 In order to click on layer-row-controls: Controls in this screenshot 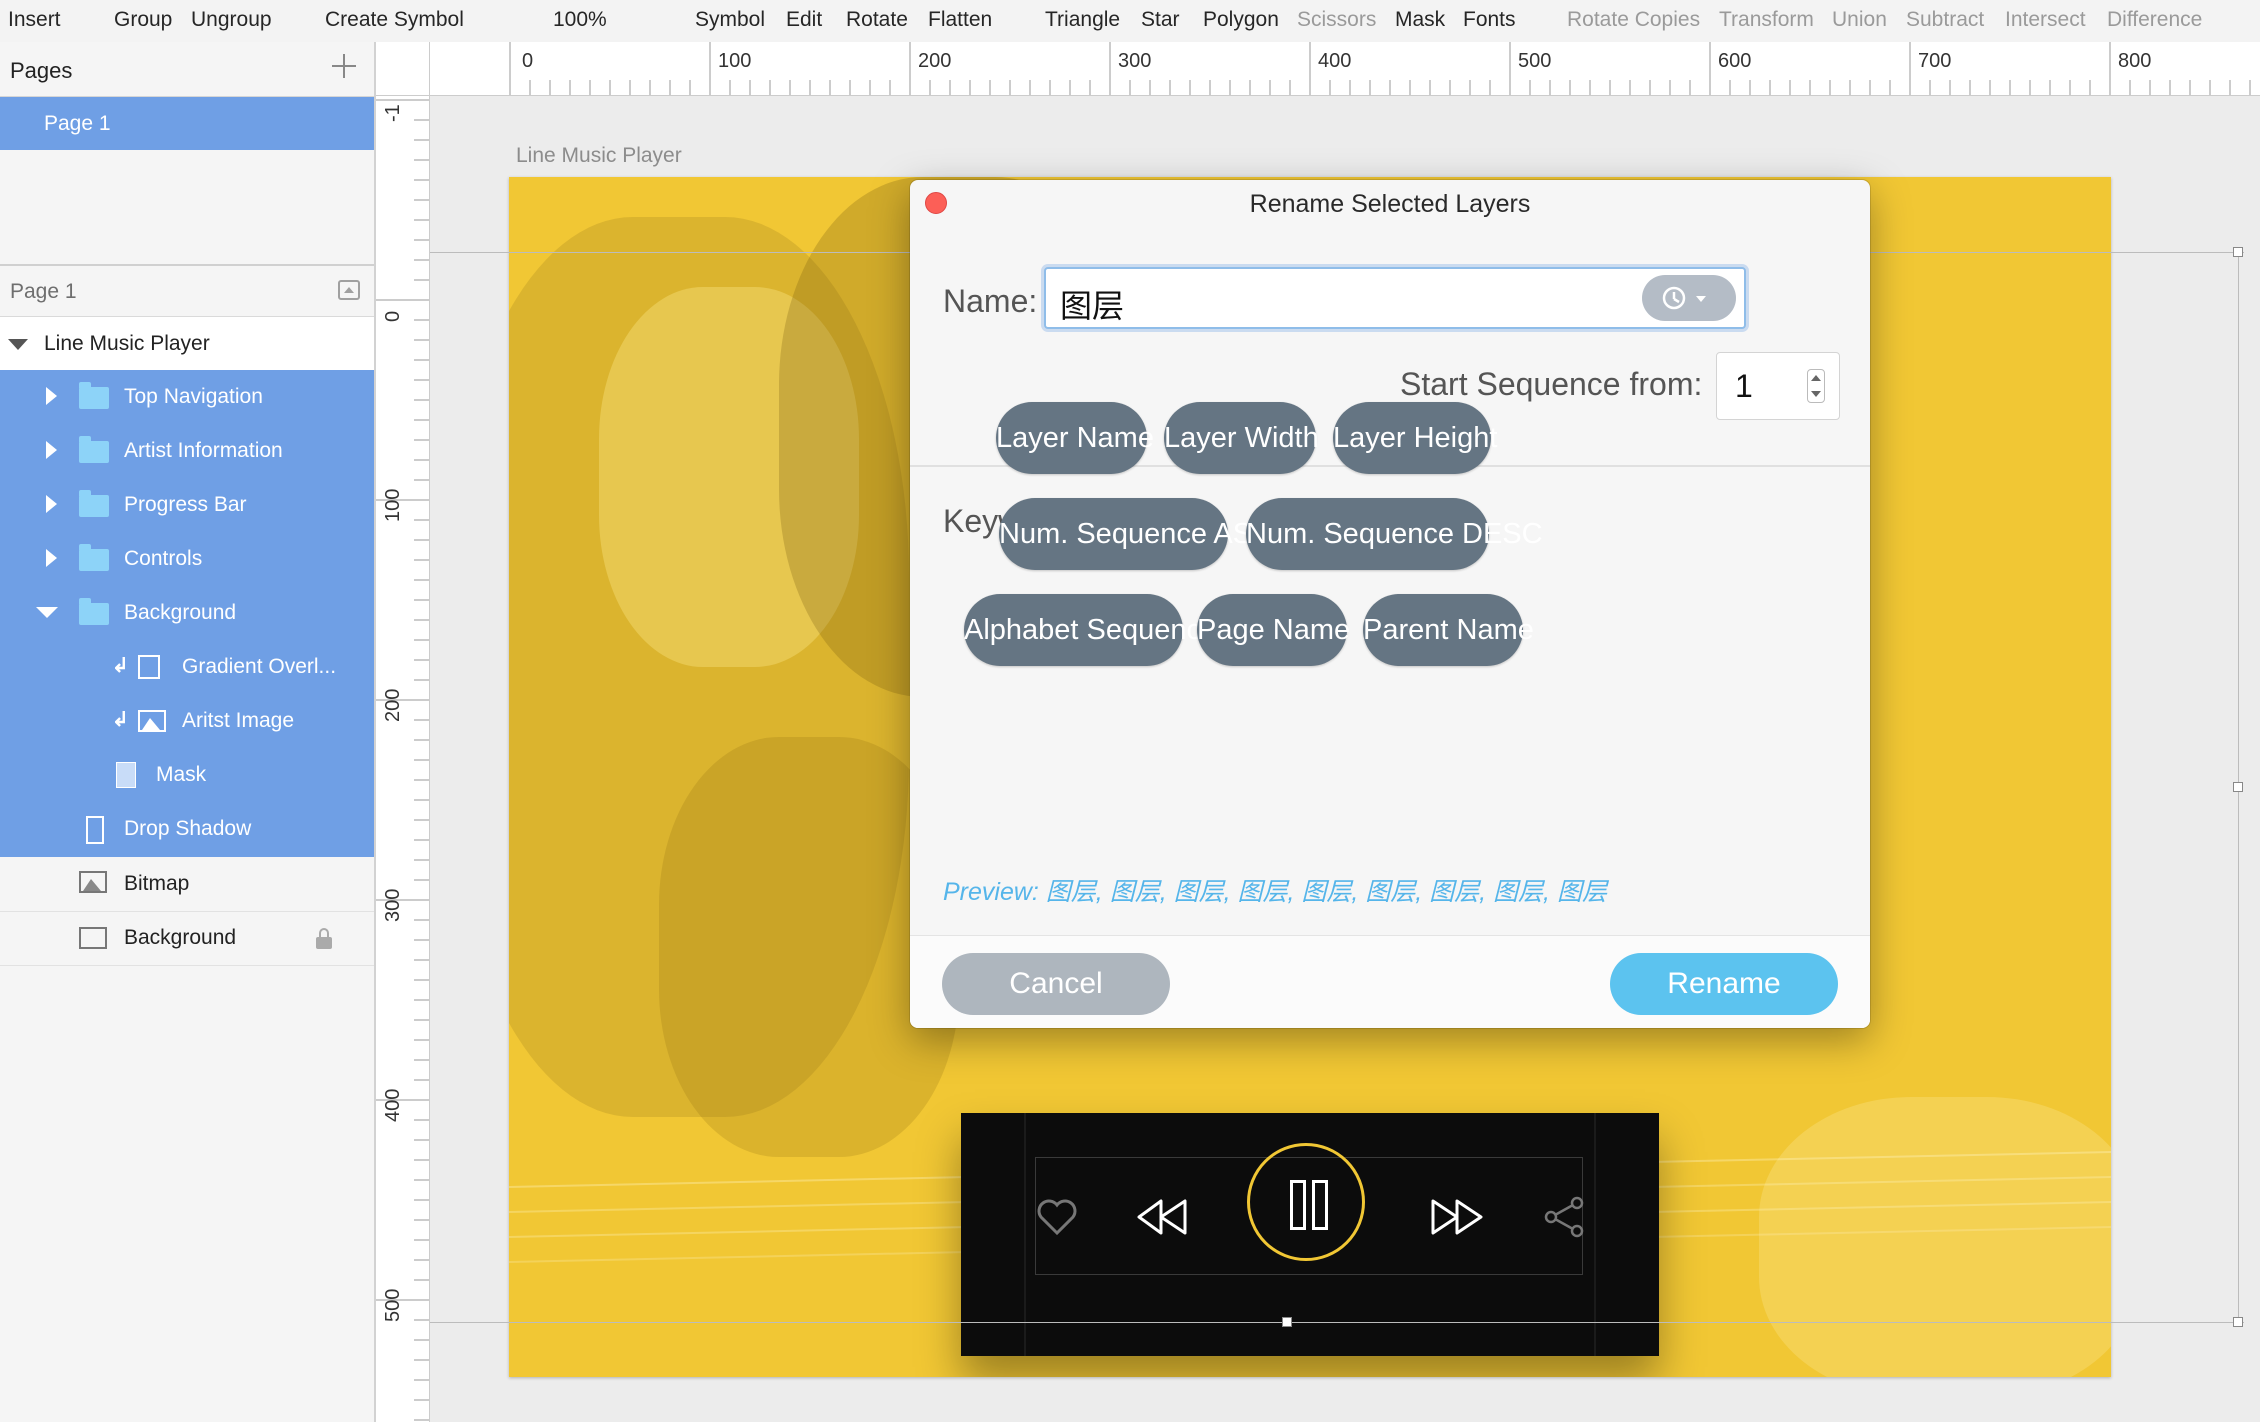, I will do `click(187, 559)`.